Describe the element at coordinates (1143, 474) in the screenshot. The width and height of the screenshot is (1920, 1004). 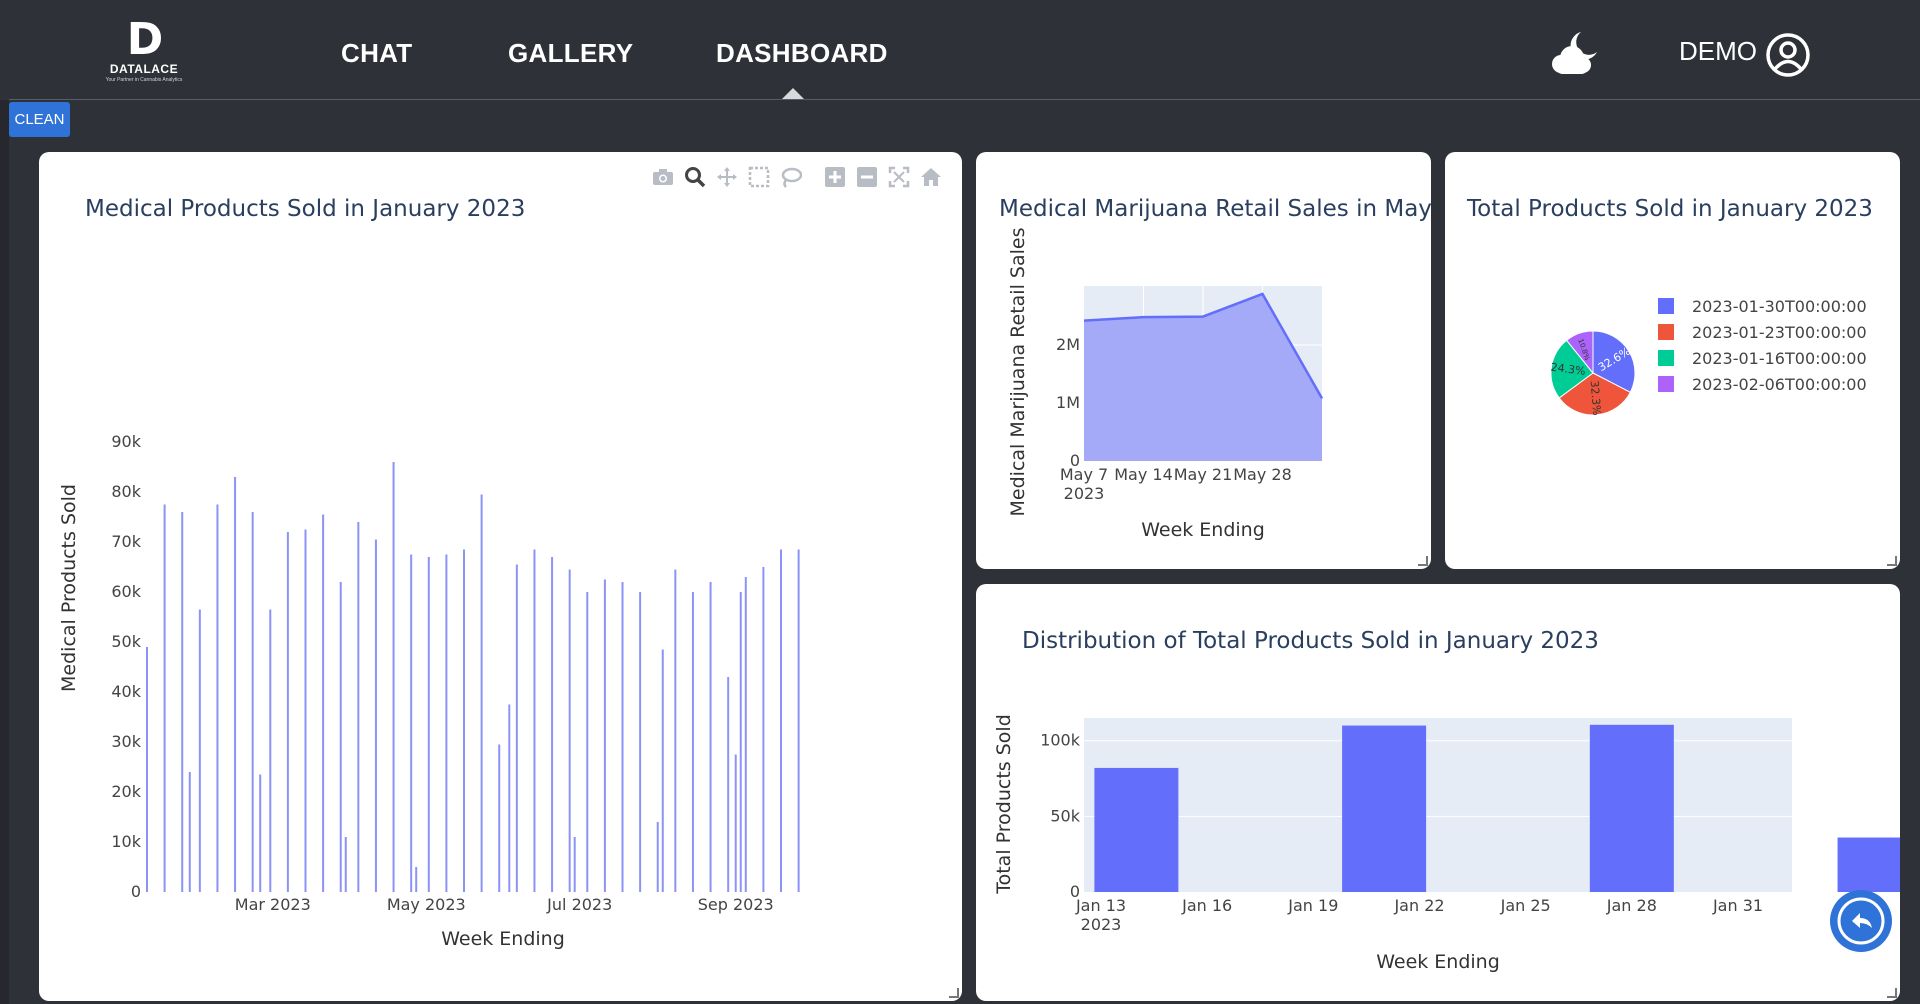
I see `x-tick-label: May 14` at that location.